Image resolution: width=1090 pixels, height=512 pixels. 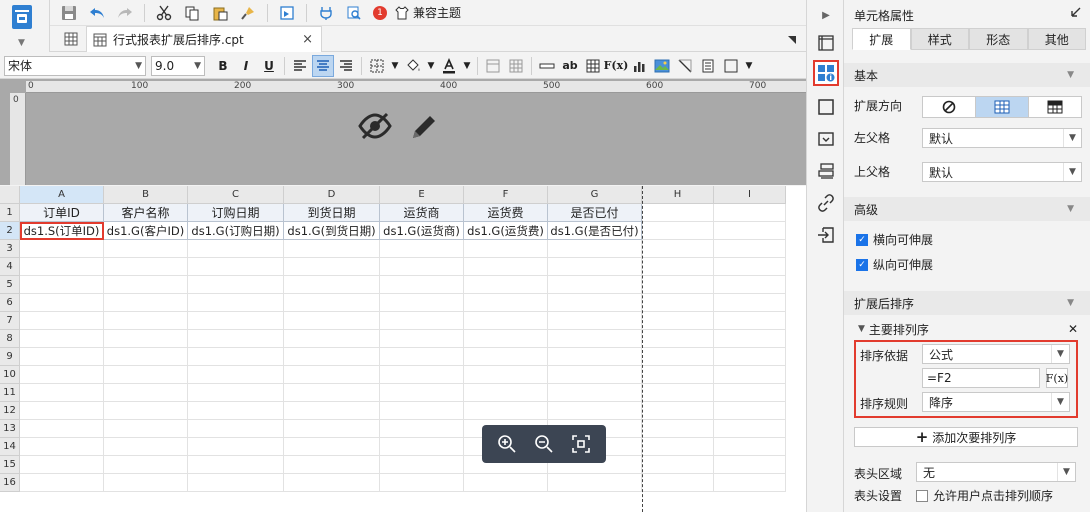 I want to click on chevron-down-icon: ▼, so click(x=749, y=66).